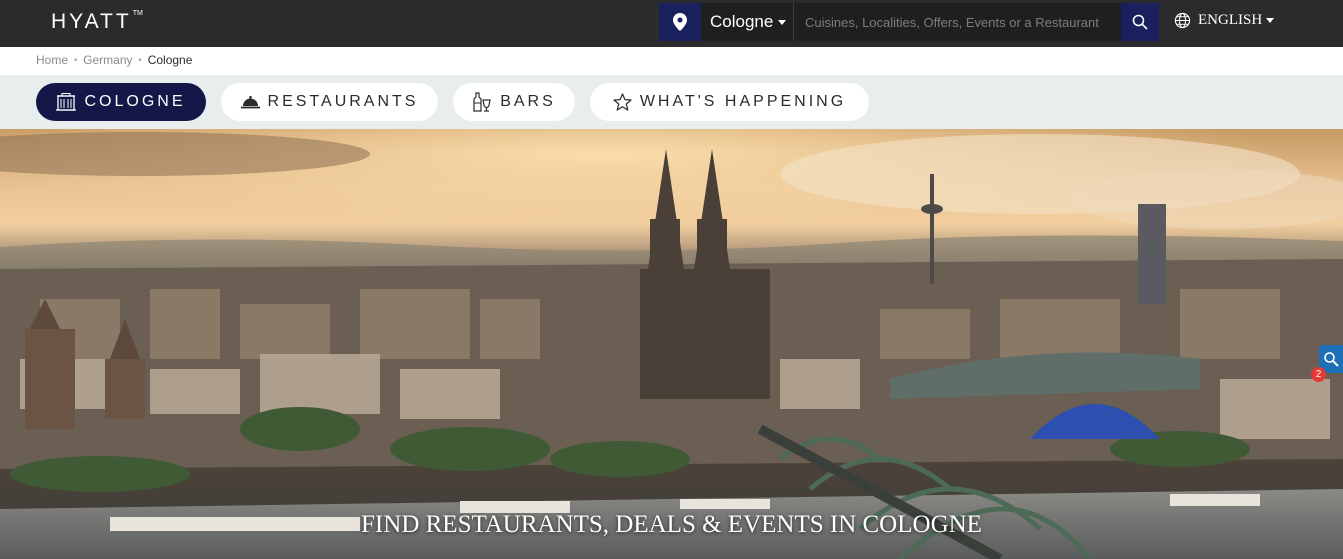  I want to click on map-pin-icon, so click(680, 22).